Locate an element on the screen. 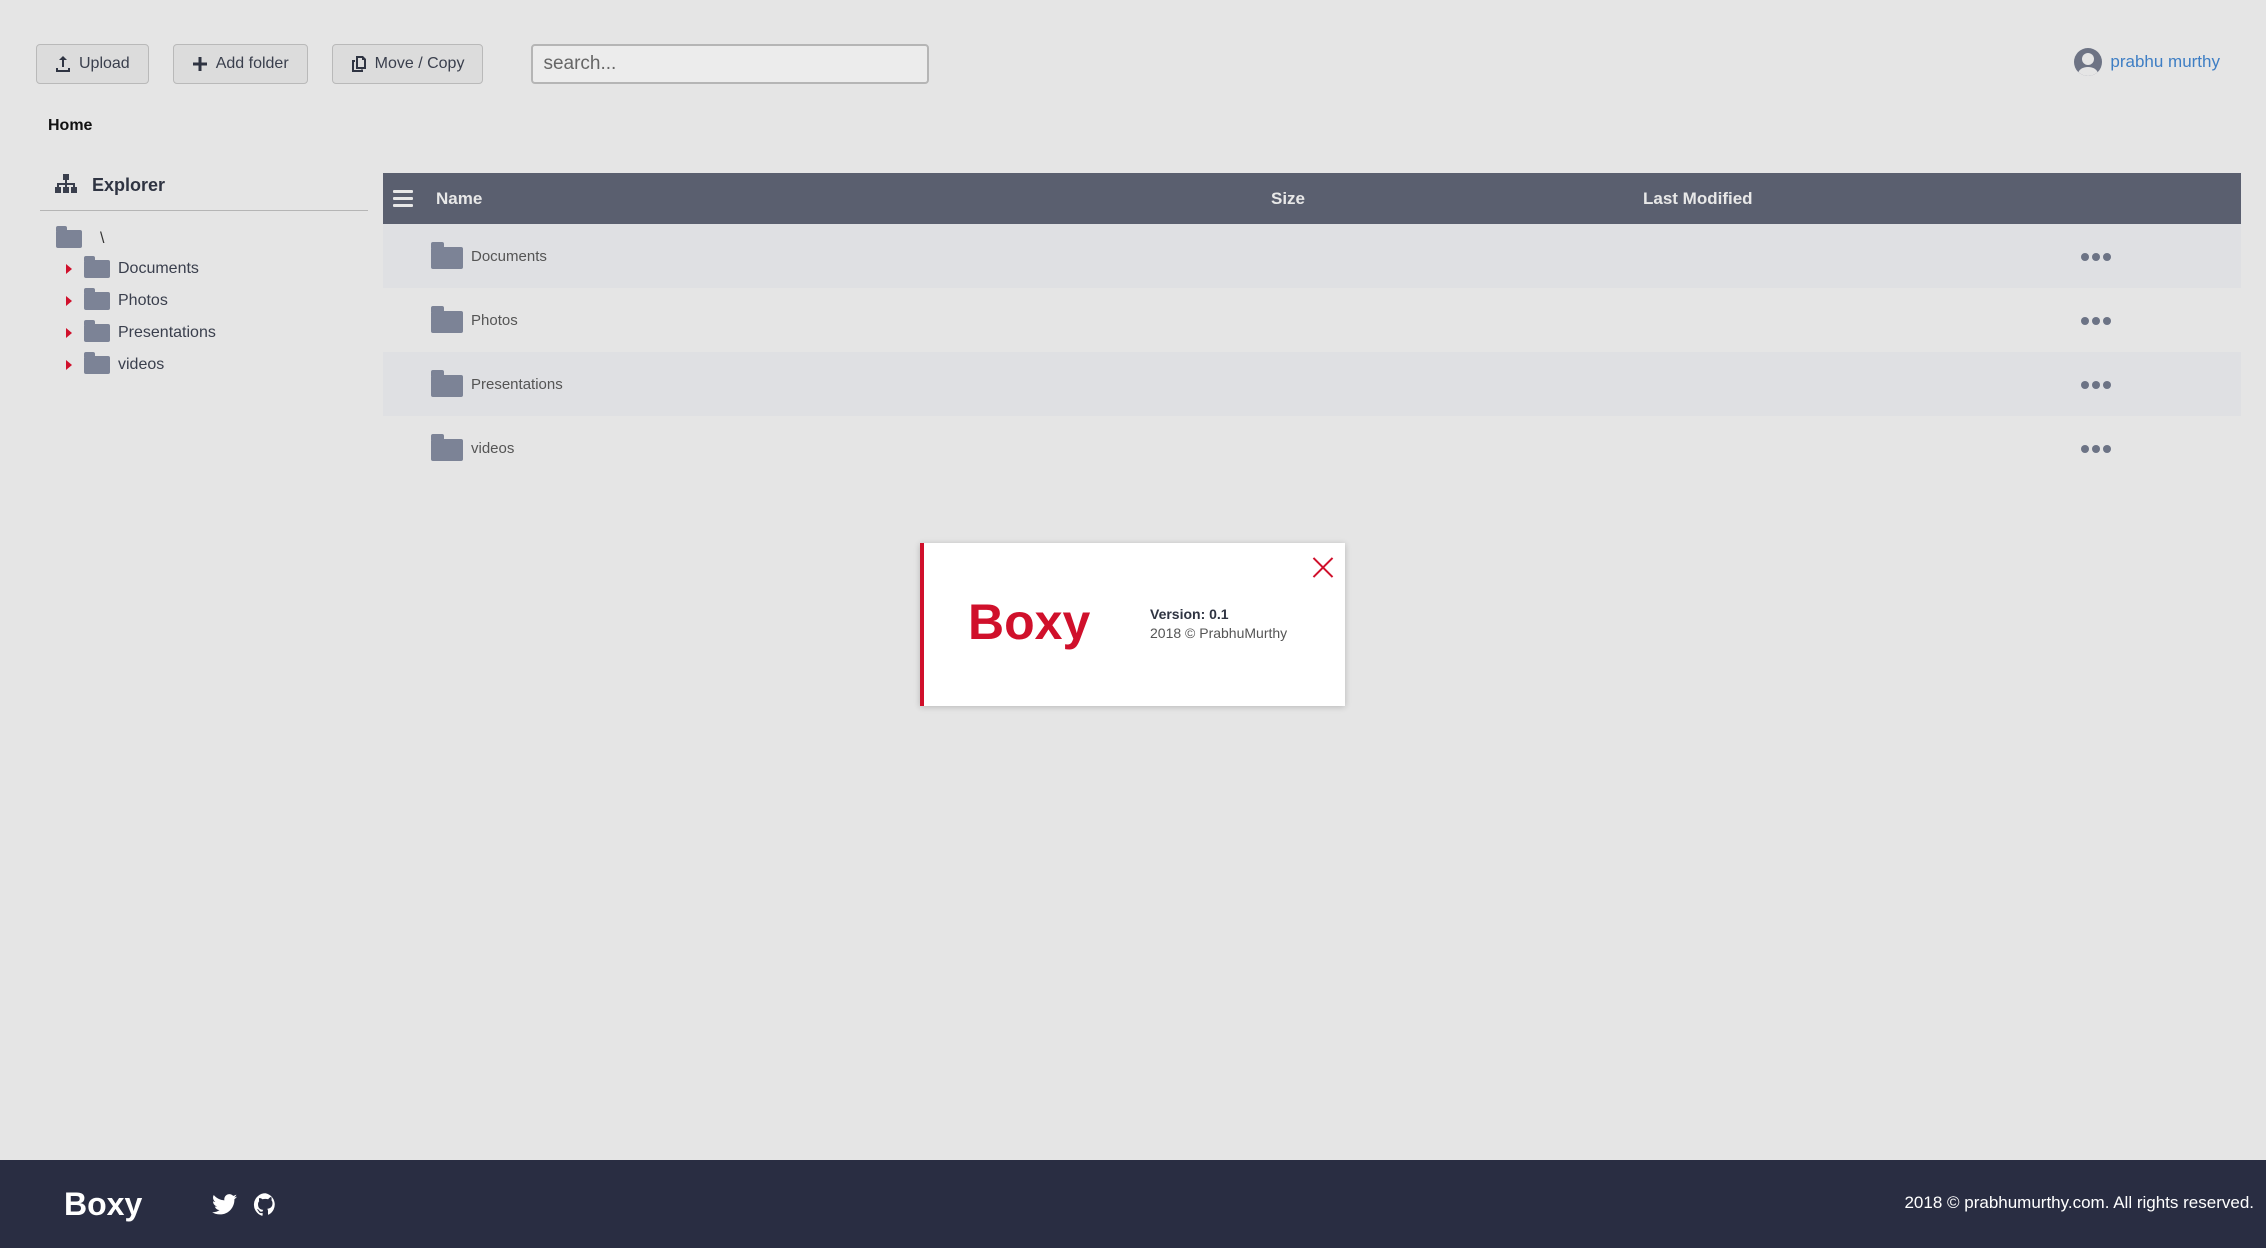  folder-tree: \ Documents Photos Presentations videos is located at coordinates (204, 296).